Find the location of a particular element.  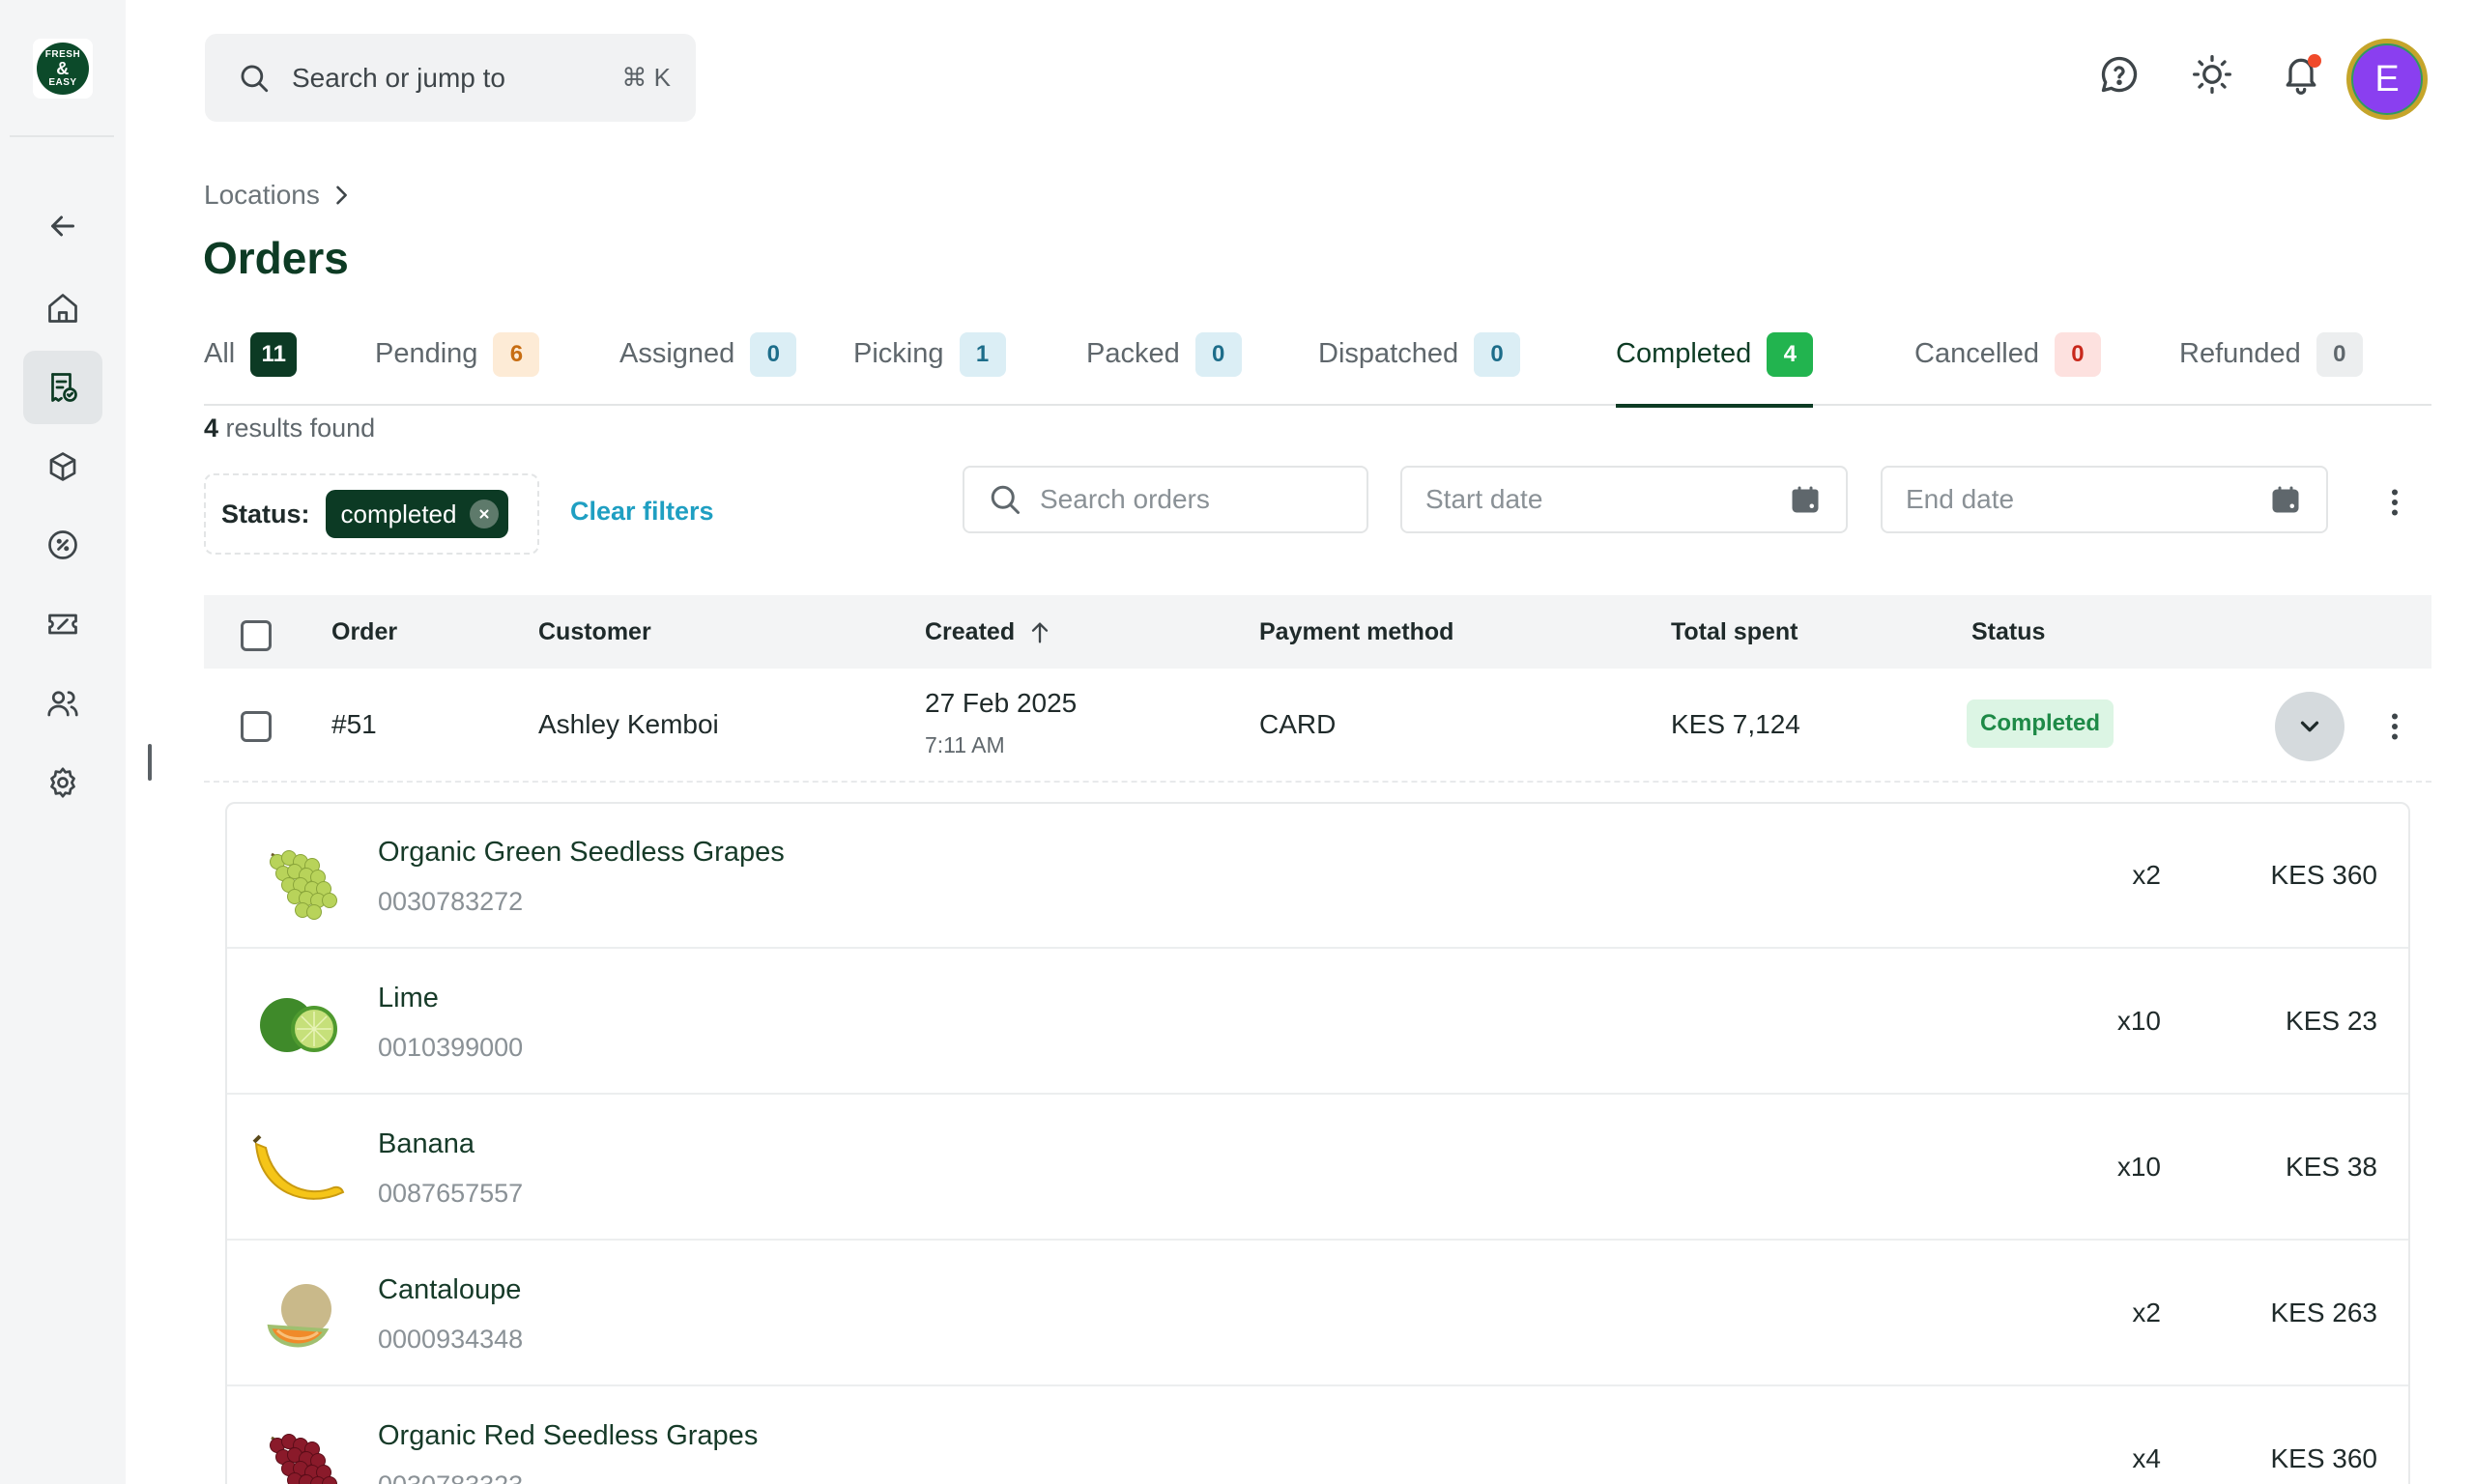

sidebar-item-settings is located at coordinates (63, 783).